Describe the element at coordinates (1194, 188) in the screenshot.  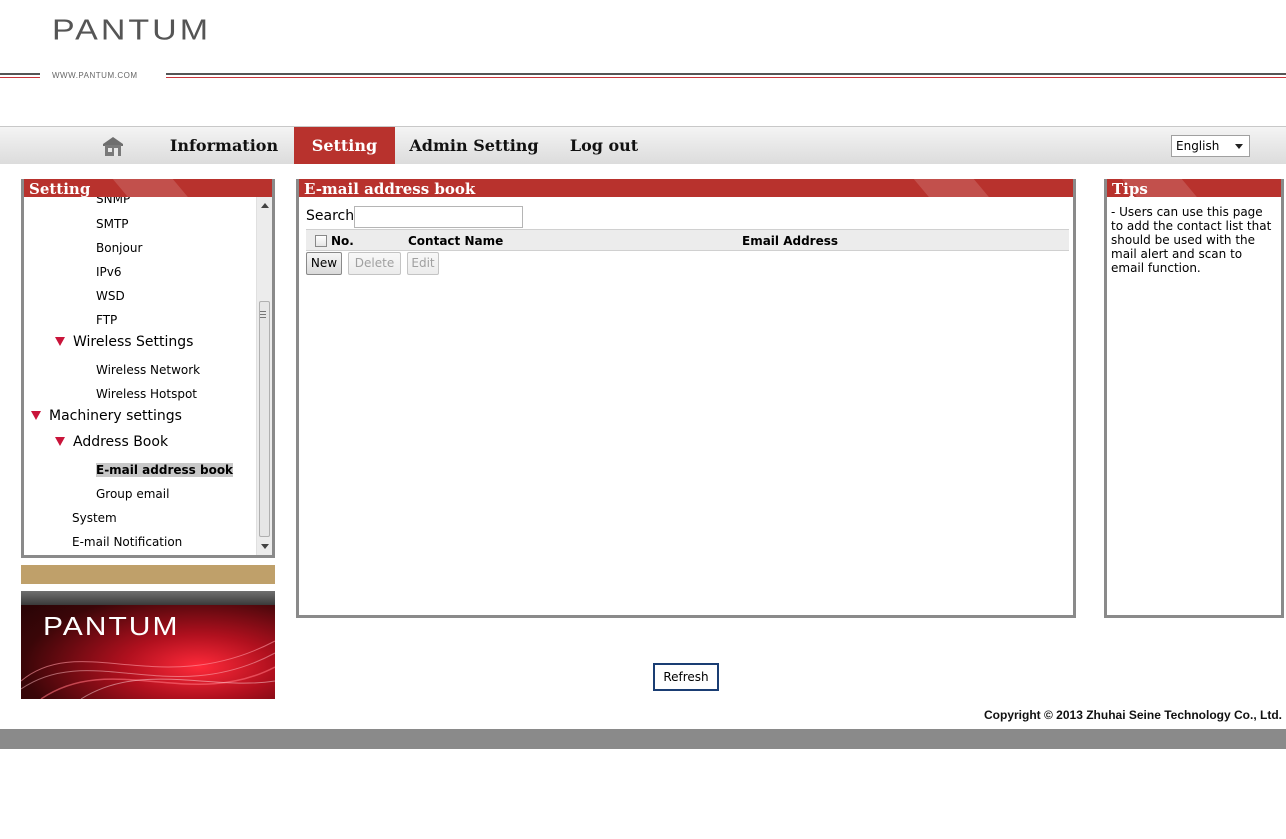
I see `tips-title: Tips` at that location.